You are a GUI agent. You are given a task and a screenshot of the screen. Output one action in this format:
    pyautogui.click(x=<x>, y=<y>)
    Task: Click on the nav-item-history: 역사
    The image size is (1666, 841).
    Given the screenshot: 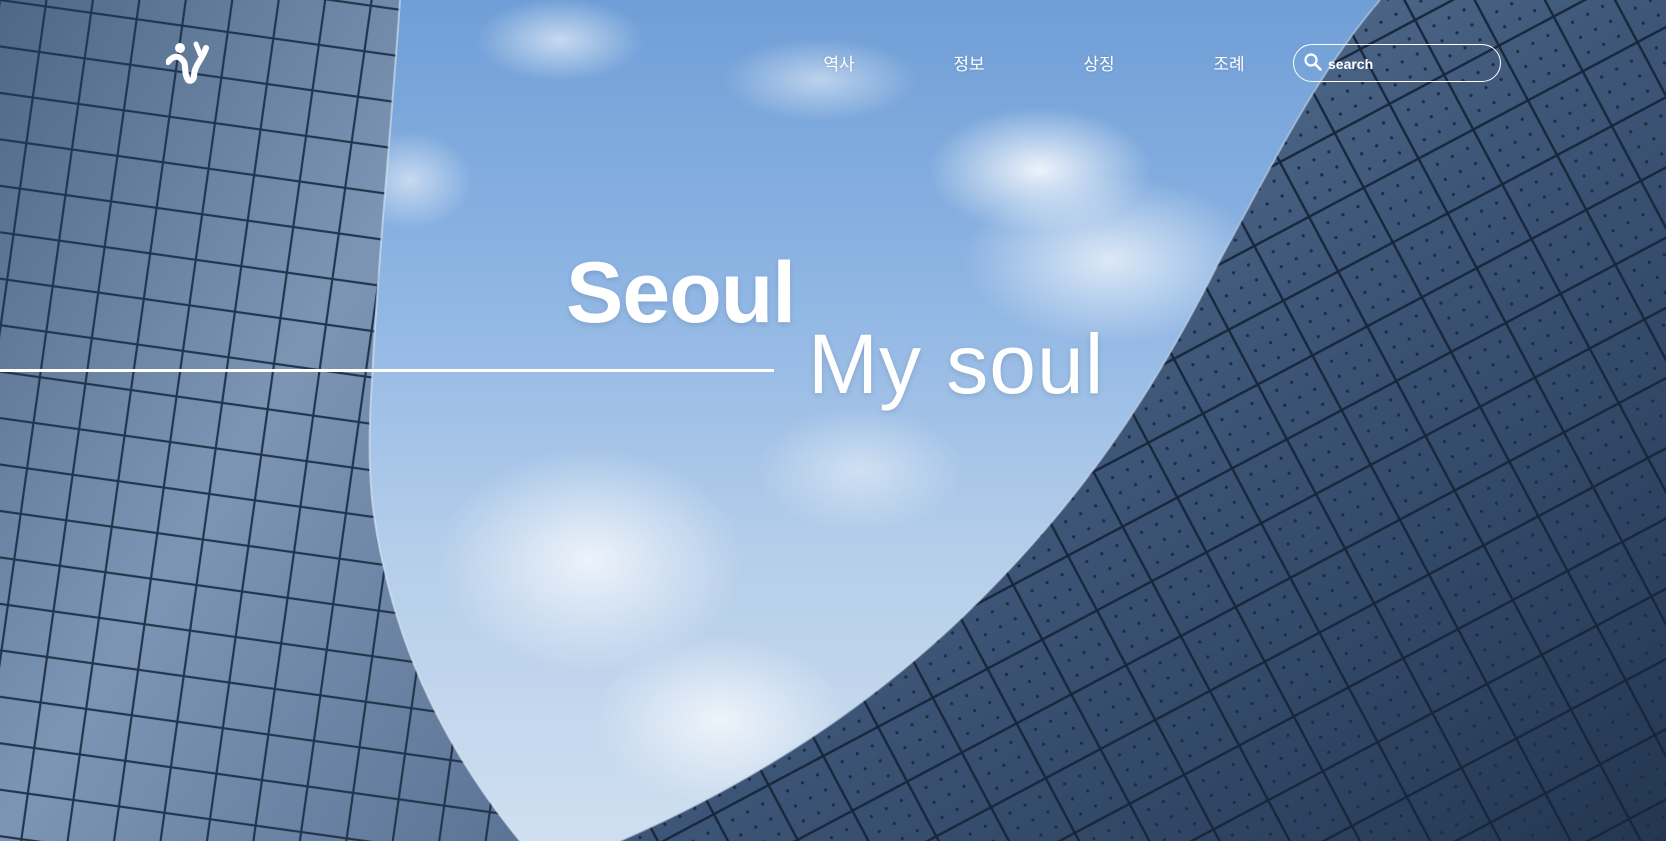 What is the action you would take?
    pyautogui.click(x=839, y=65)
    